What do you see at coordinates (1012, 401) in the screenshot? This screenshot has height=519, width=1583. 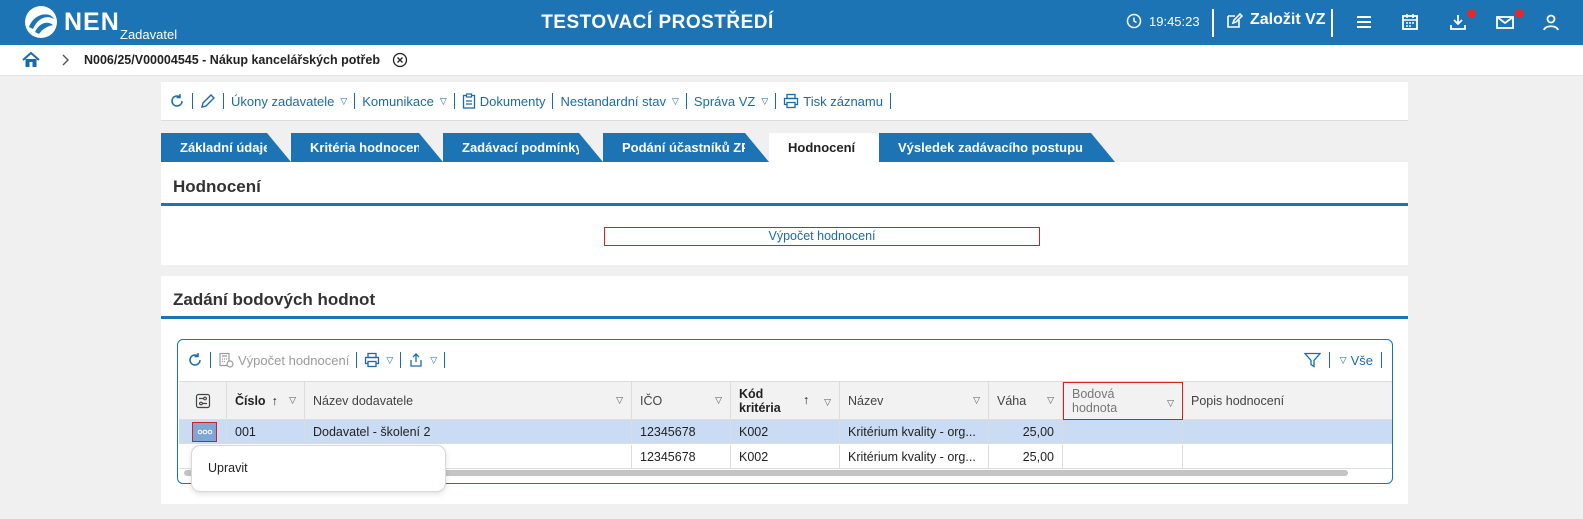 I see `column-label-vaha: Váha` at bounding box center [1012, 401].